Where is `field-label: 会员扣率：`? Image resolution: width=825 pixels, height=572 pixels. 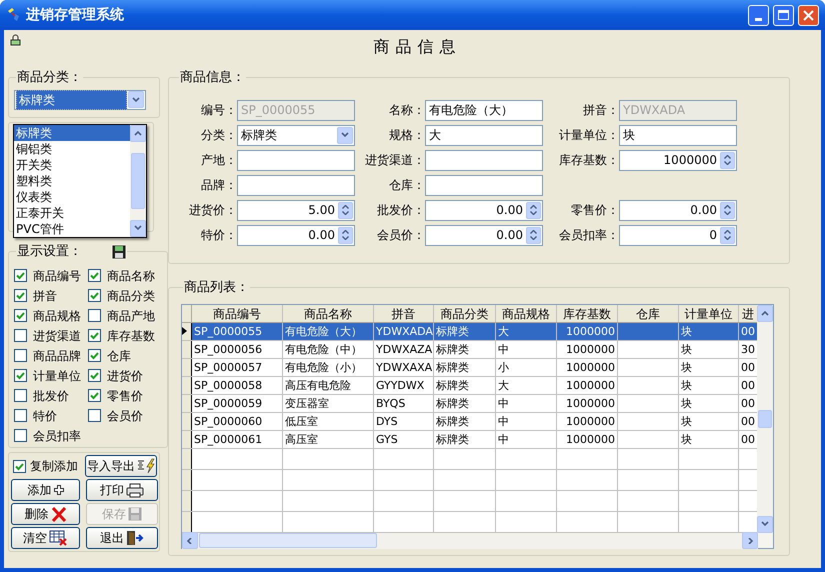
field-label: 会员扣率： is located at coordinates (588, 235).